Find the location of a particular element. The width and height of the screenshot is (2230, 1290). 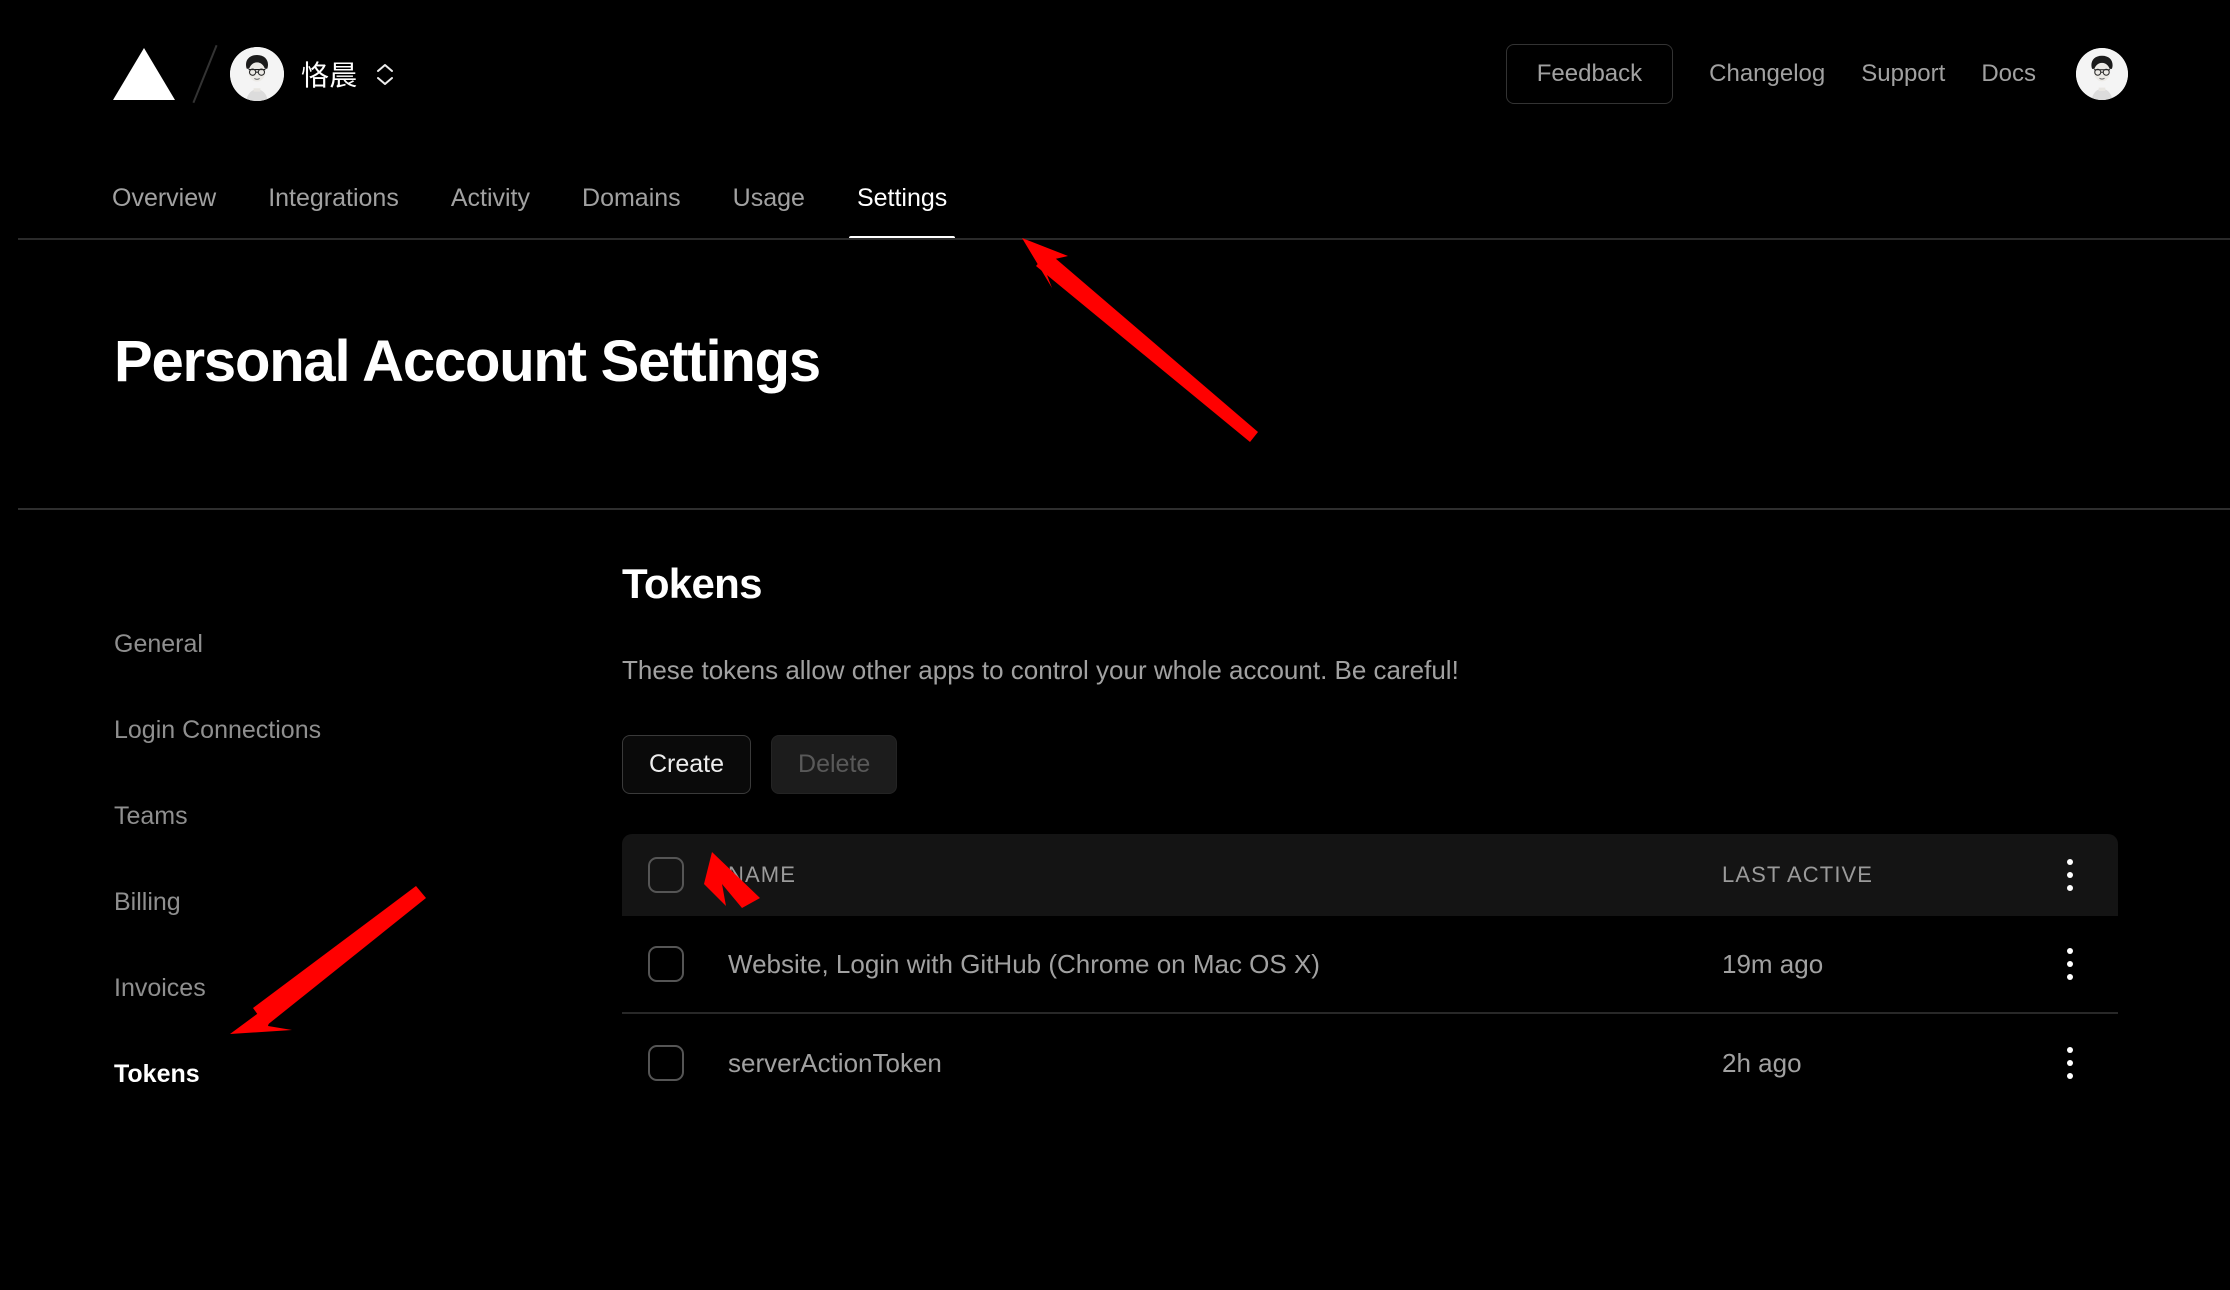

sidebar-item-tokens: Tokens is located at coordinates (324, 1074).